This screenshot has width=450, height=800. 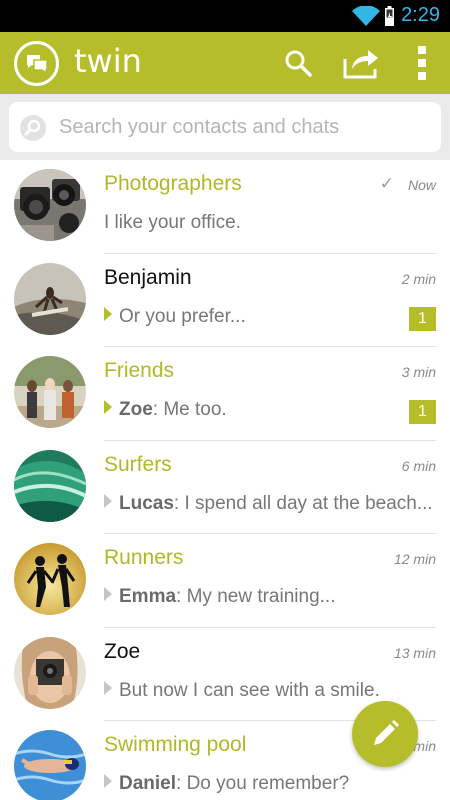 What do you see at coordinates (136, 409) in the screenshot?
I see `sender-name: Zoe` at bounding box center [136, 409].